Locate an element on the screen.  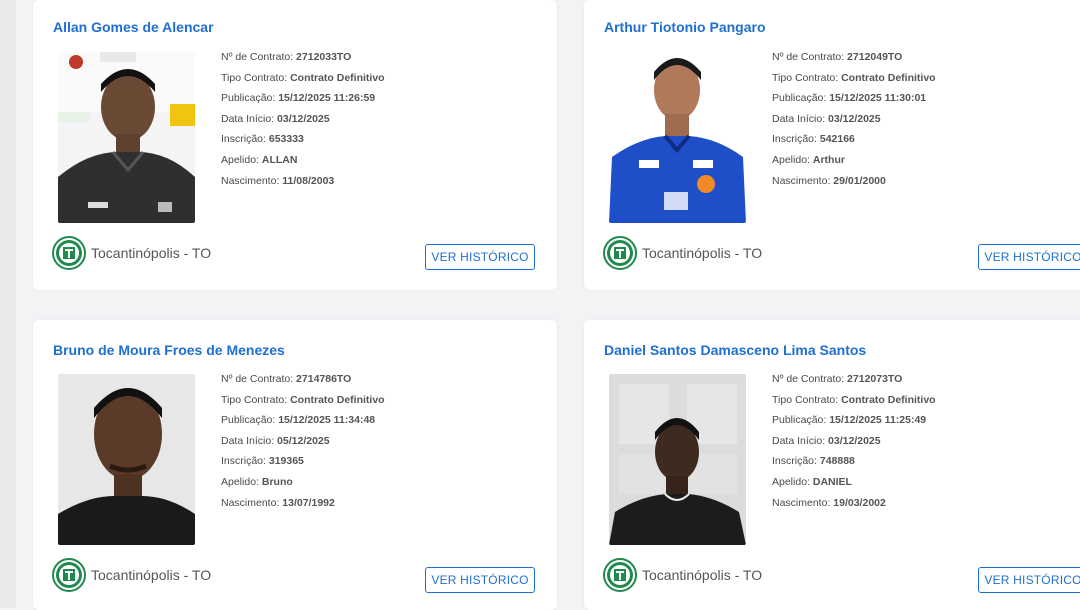
nickname-row: Apelido: Arthur is located at coordinates (854, 160).